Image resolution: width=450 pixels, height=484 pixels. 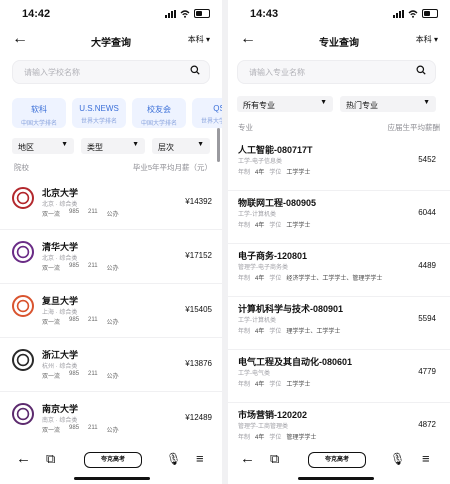 I want to click on major-salary: 4872, so click(x=427, y=424).